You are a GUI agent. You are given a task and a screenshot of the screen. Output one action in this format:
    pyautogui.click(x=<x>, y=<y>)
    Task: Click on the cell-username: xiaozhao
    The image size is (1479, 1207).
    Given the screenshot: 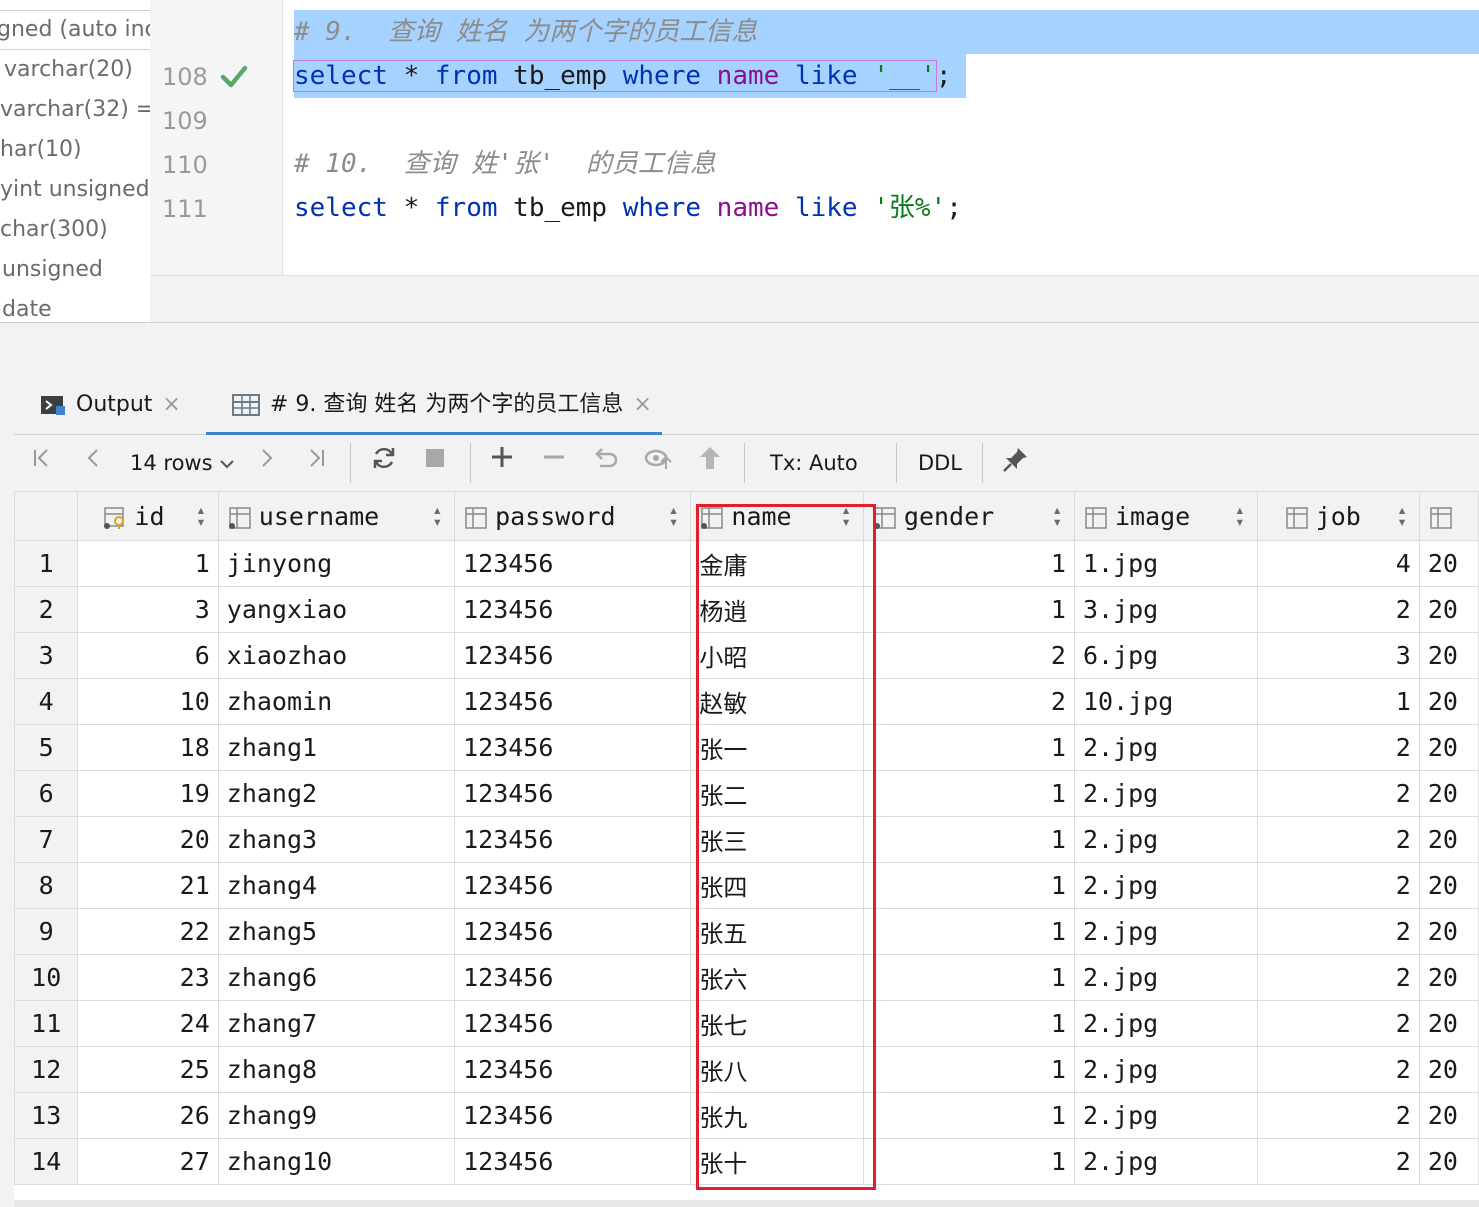 What is the action you would take?
    pyautogui.click(x=336, y=655)
    